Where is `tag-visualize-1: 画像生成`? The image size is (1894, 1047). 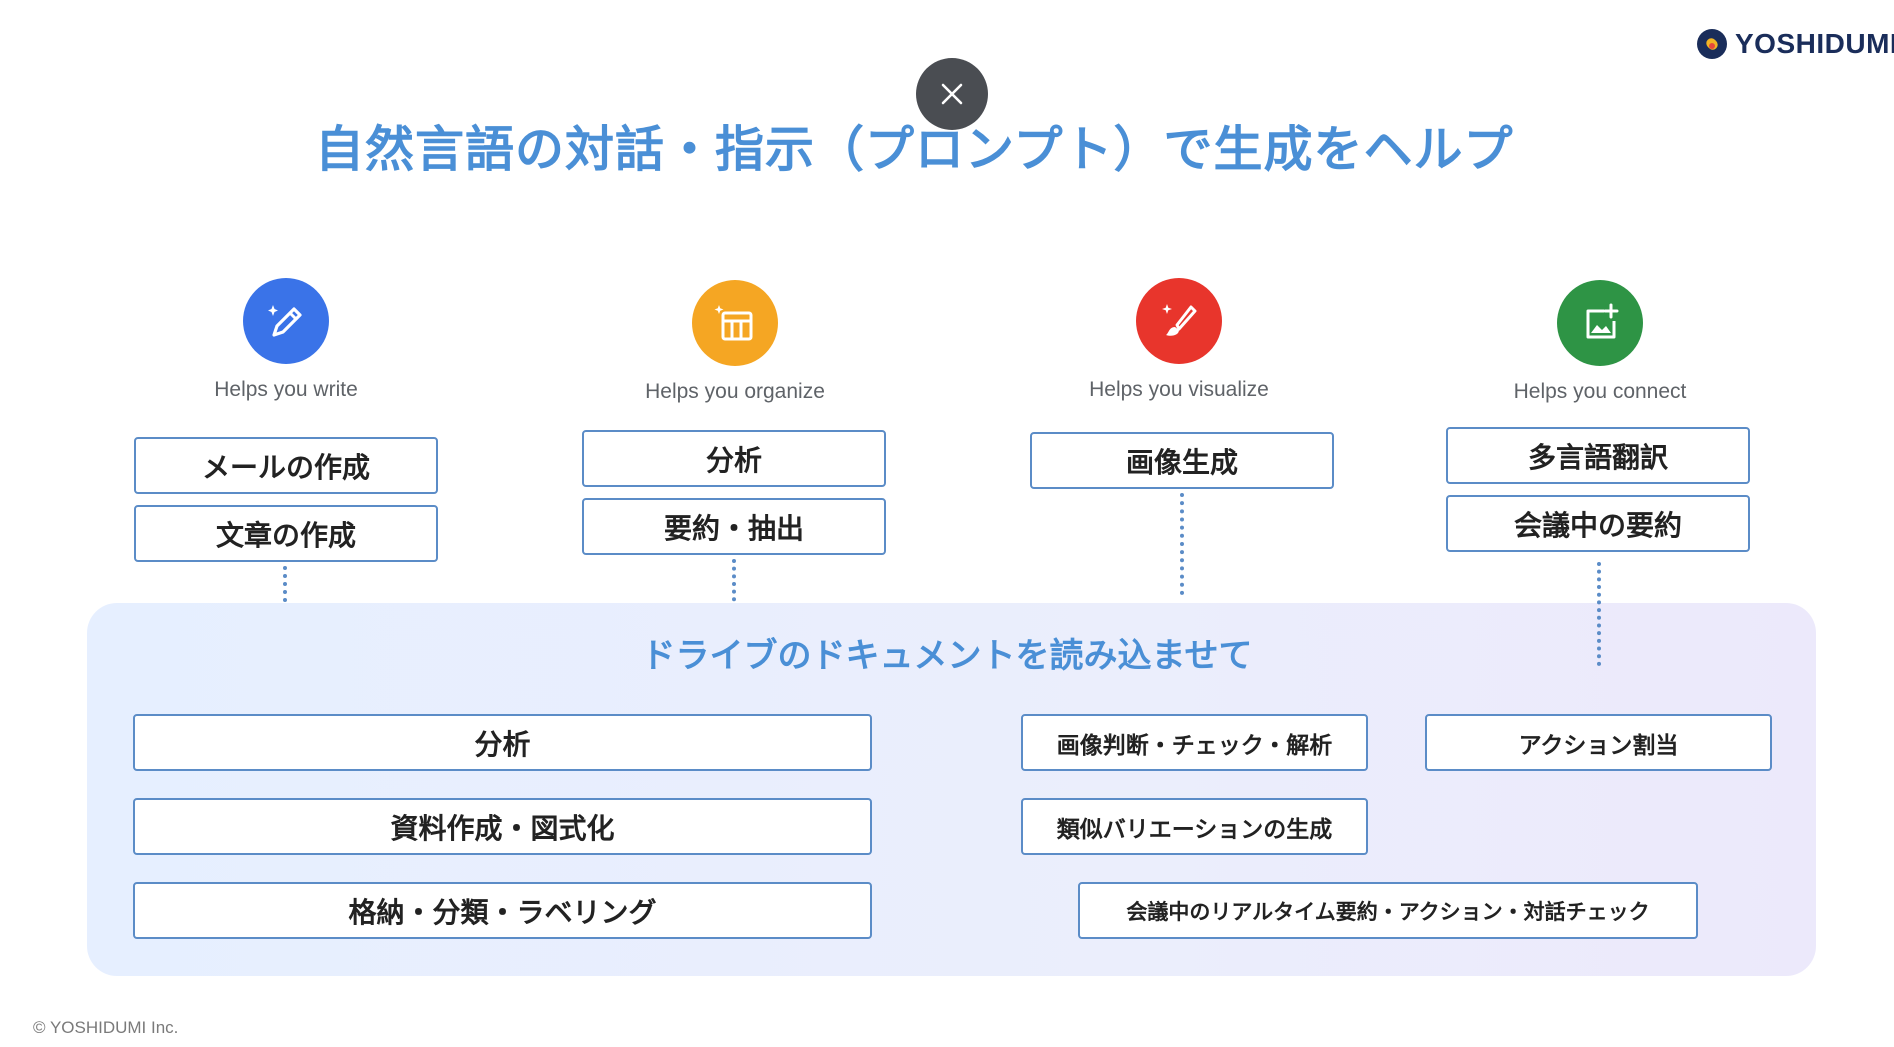
tag-visualize-1: 画像生成 is located at coordinates (1182, 460).